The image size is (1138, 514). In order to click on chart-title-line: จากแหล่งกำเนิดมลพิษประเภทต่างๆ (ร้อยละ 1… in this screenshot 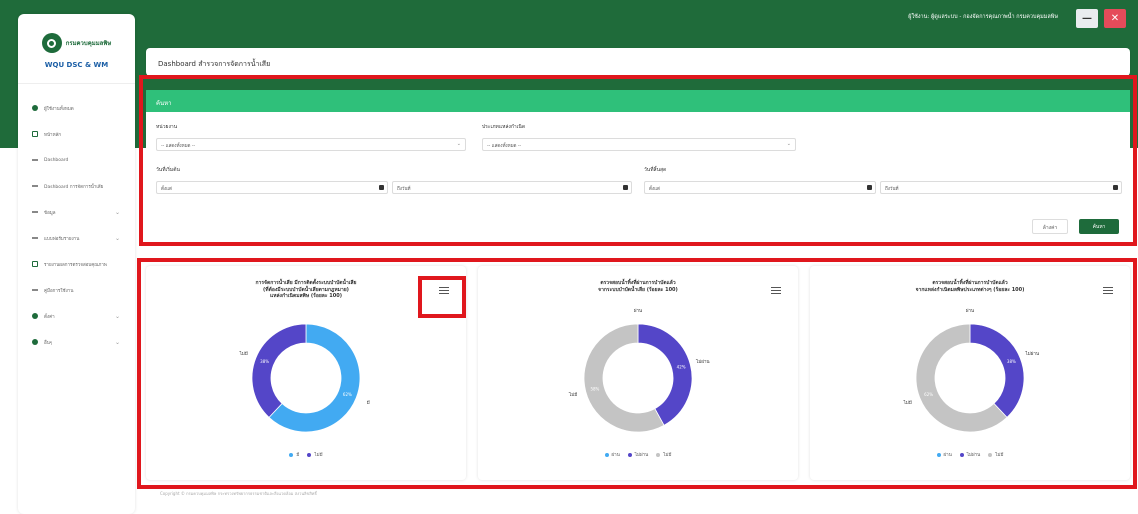, I will do `click(970, 289)`.